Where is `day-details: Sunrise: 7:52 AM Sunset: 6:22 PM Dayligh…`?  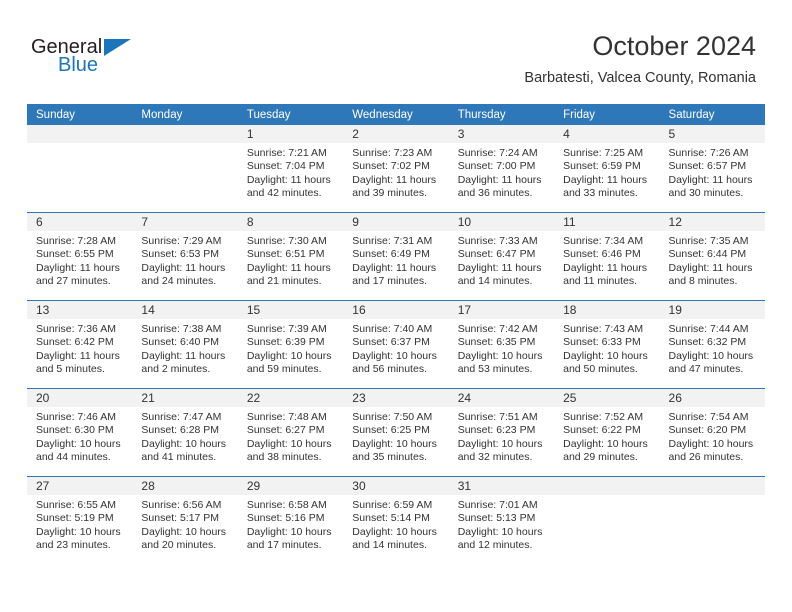
day-details: Sunrise: 7:52 AM Sunset: 6:22 PM Dayligh… is located at coordinates (606, 435).